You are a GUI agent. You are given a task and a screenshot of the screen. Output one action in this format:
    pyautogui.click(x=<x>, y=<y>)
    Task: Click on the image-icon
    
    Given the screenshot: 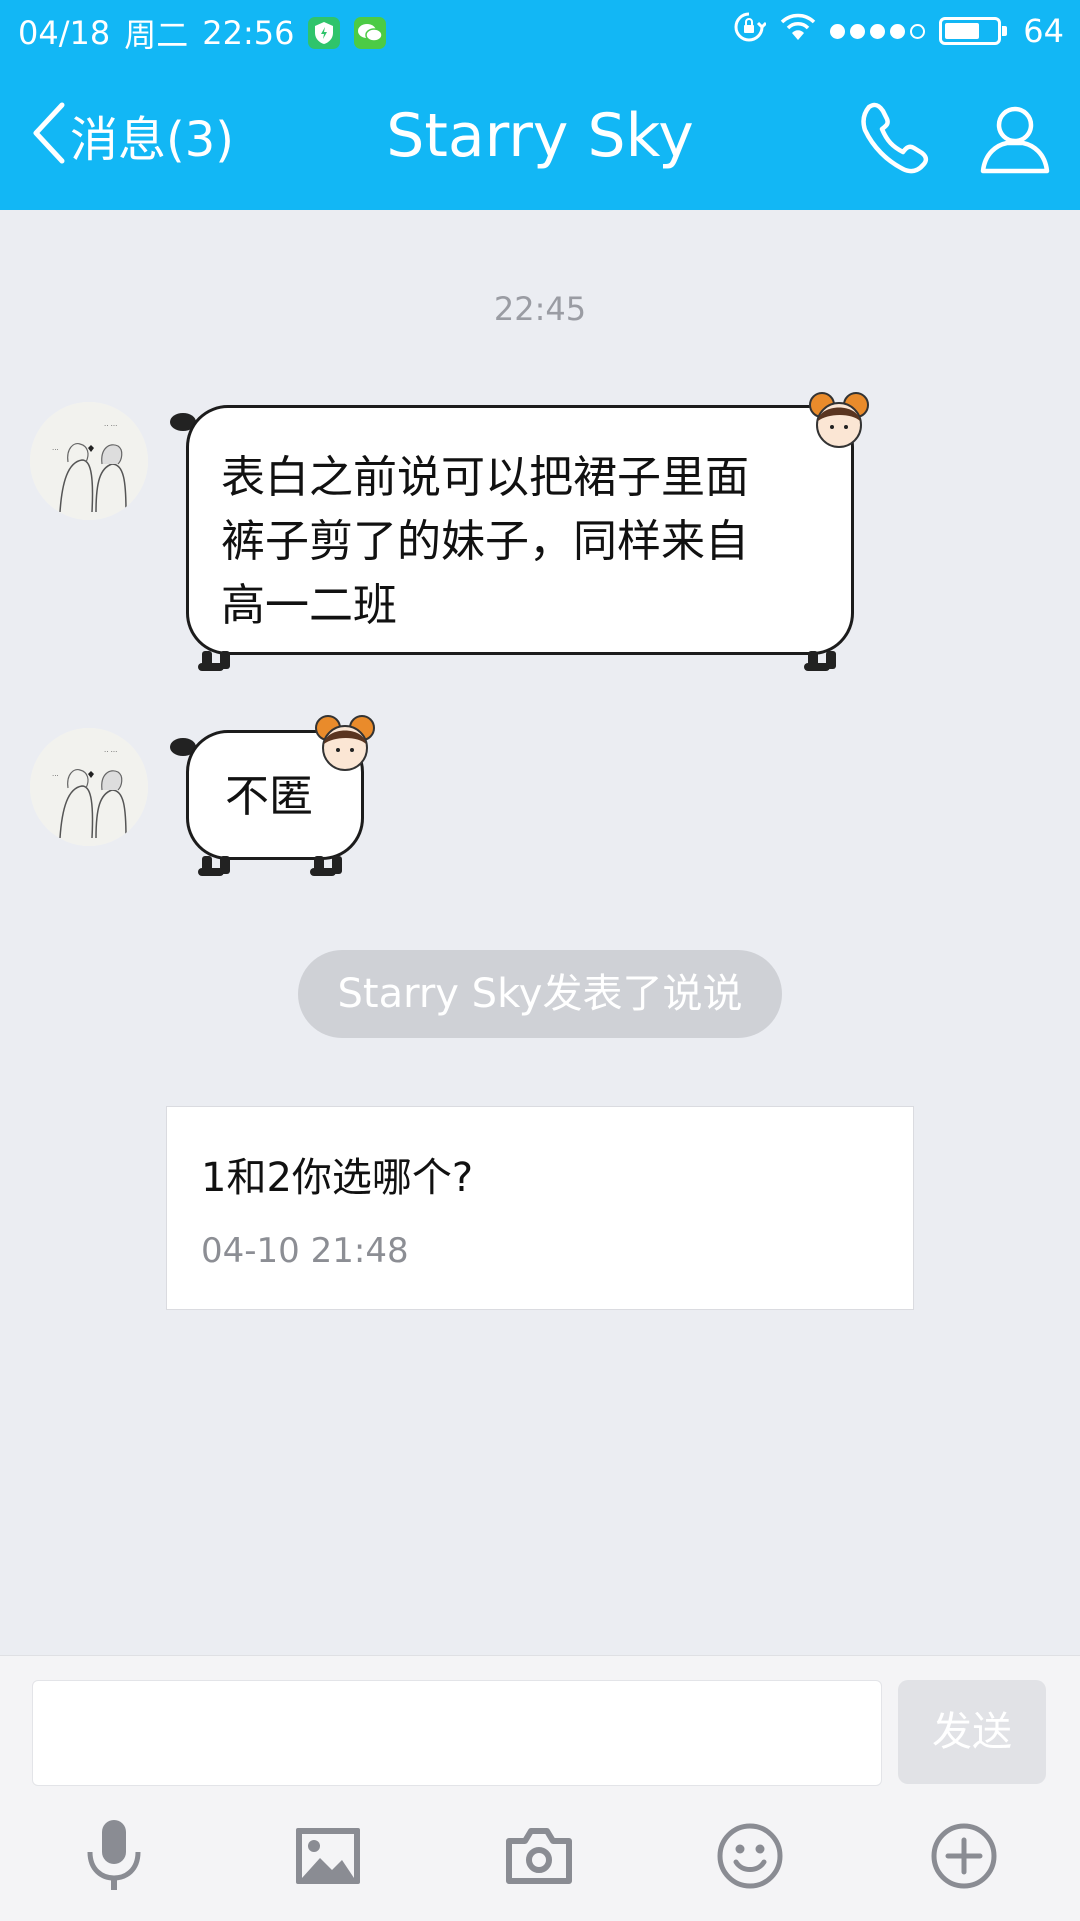 What is the action you would take?
    pyautogui.click(x=328, y=1856)
    